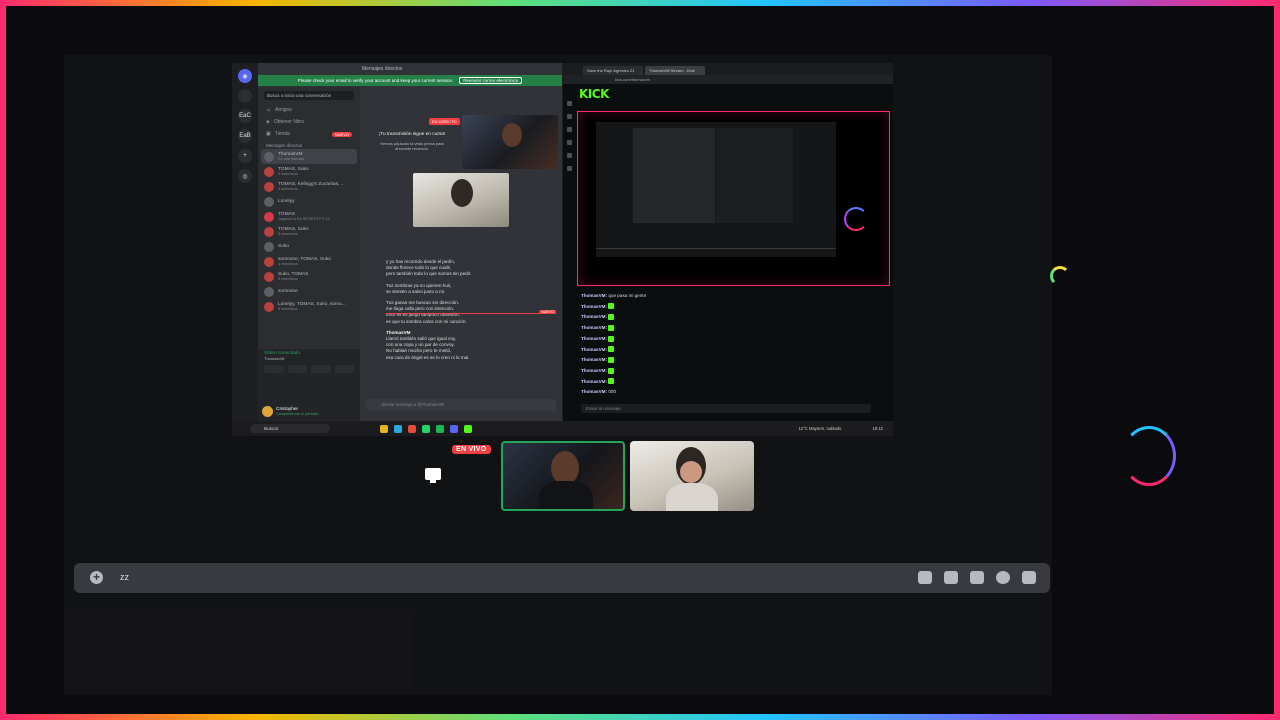 Image resolution: width=1280 pixels, height=720 pixels. I want to click on chrome-icon, so click(412, 428).